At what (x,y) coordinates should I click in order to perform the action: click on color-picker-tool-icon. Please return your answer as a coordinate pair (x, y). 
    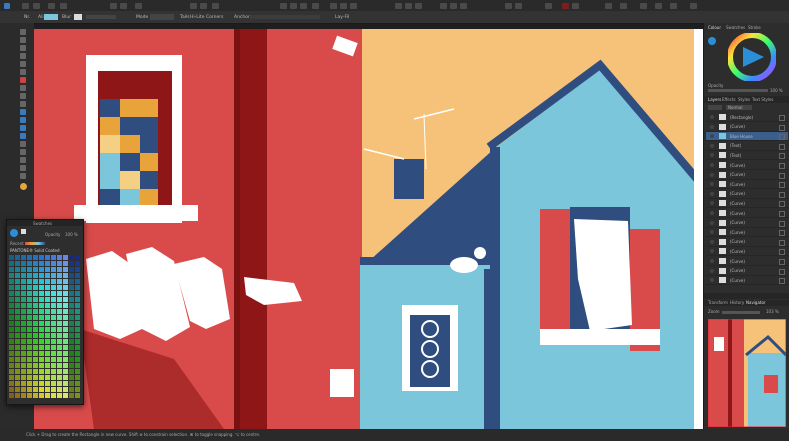
    Looking at the image, I should click on (23, 160).